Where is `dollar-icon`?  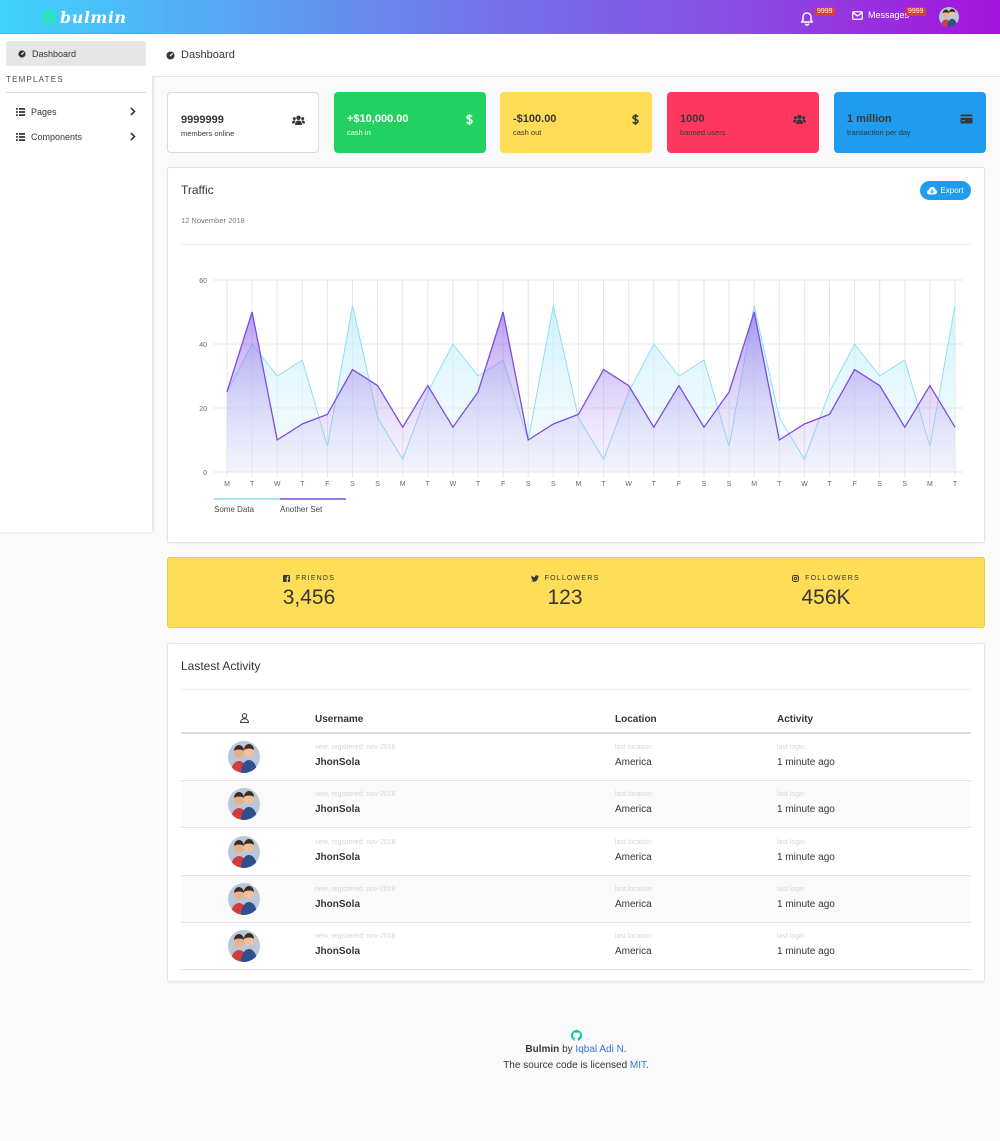
dollar-icon is located at coordinates (469, 119).